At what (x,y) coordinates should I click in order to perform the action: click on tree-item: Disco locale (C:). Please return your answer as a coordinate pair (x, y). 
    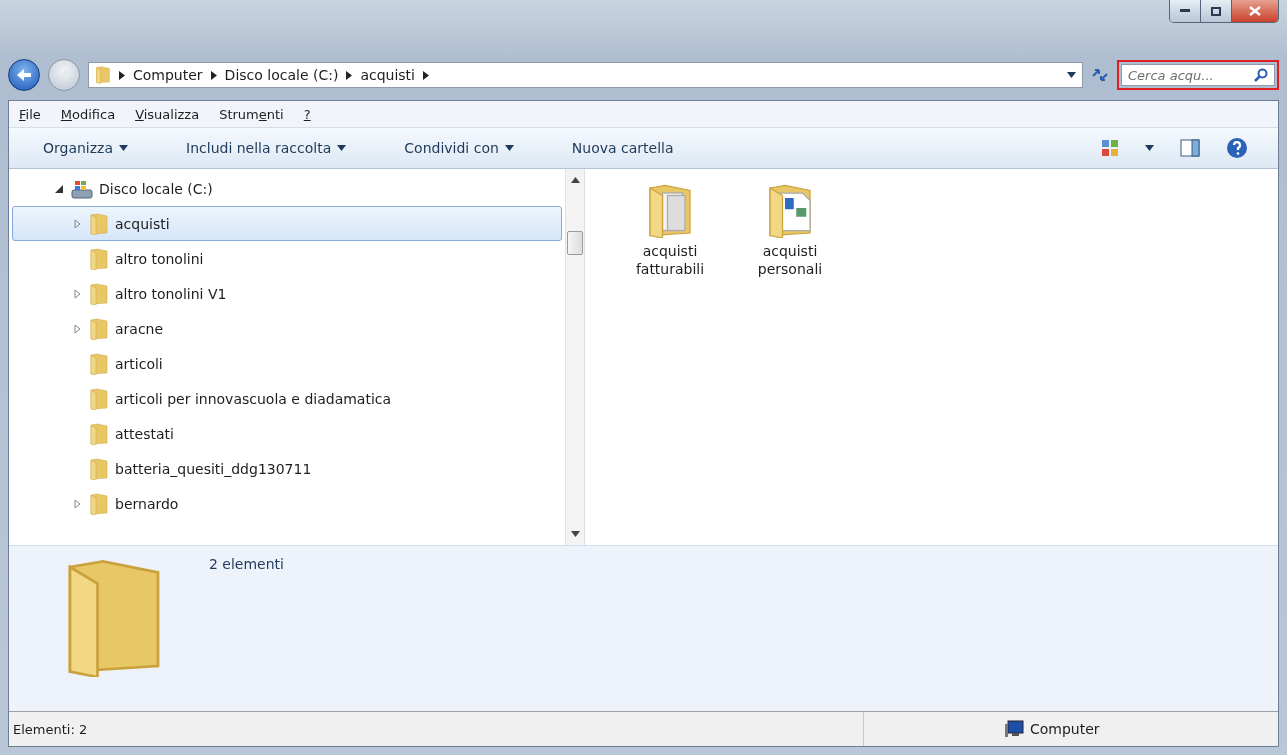
    Looking at the image, I should click on (287, 188).